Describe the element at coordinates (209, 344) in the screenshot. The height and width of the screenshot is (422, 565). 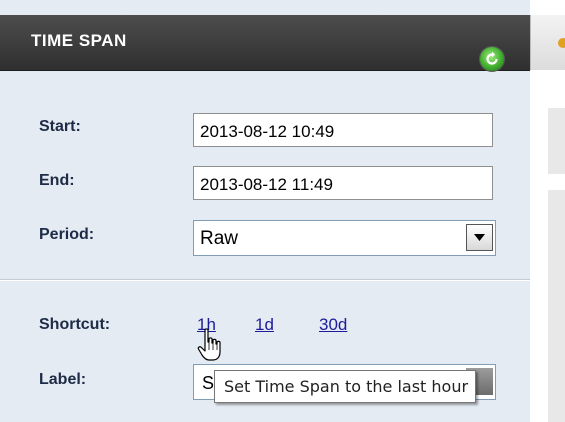
I see `hand-cursor-icon` at that location.